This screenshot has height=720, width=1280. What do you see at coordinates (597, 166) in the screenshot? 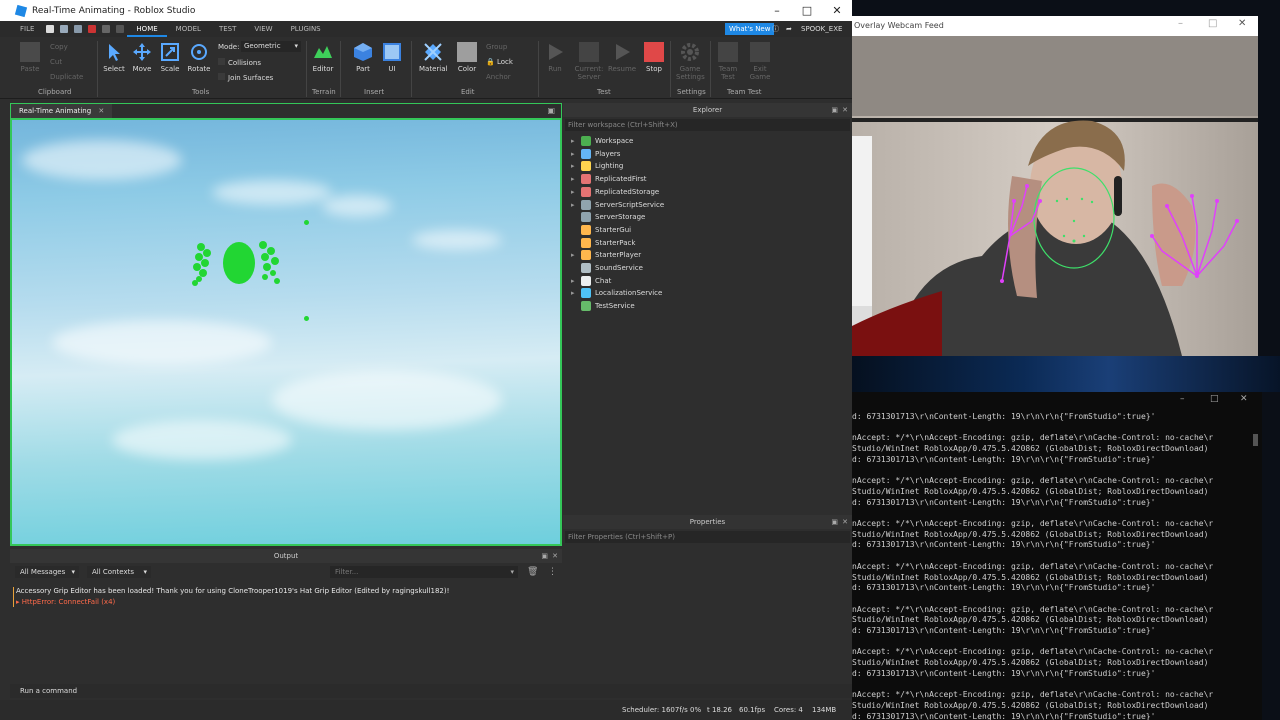
I see `explorer-item-lighting: ▸ Lighting` at bounding box center [597, 166].